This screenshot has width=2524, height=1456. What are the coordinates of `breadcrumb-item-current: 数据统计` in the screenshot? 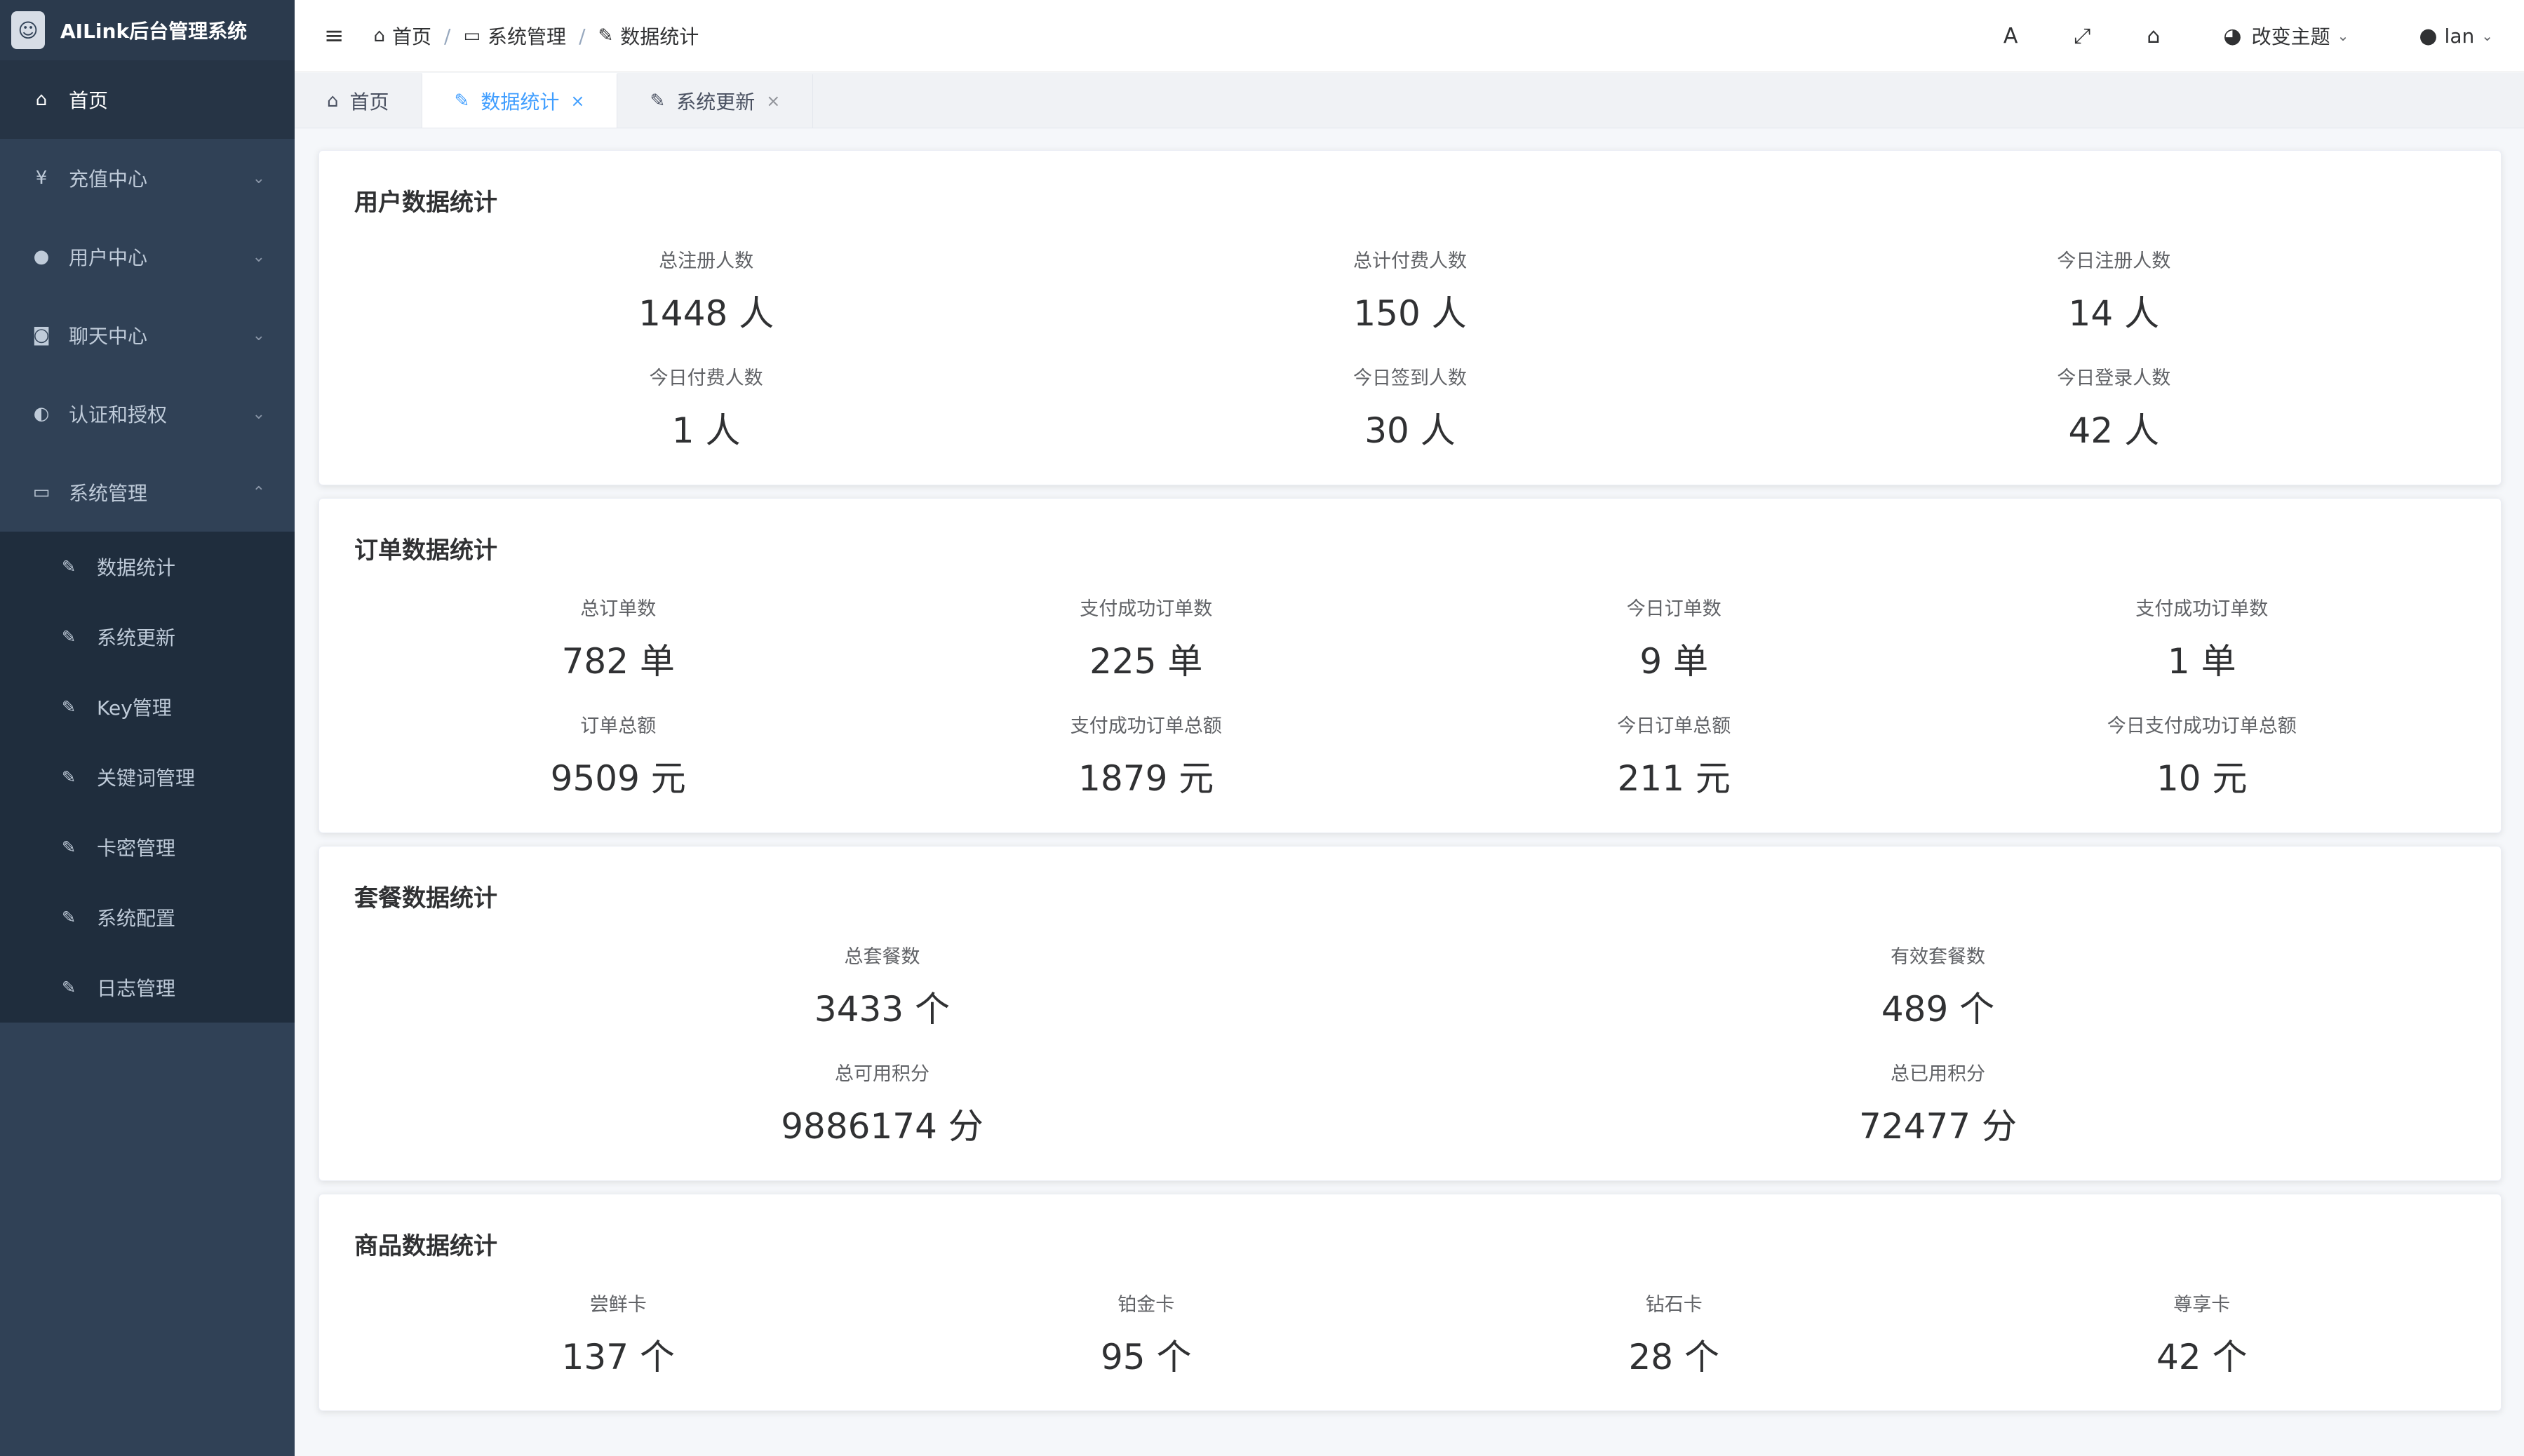 It's located at (659, 36).